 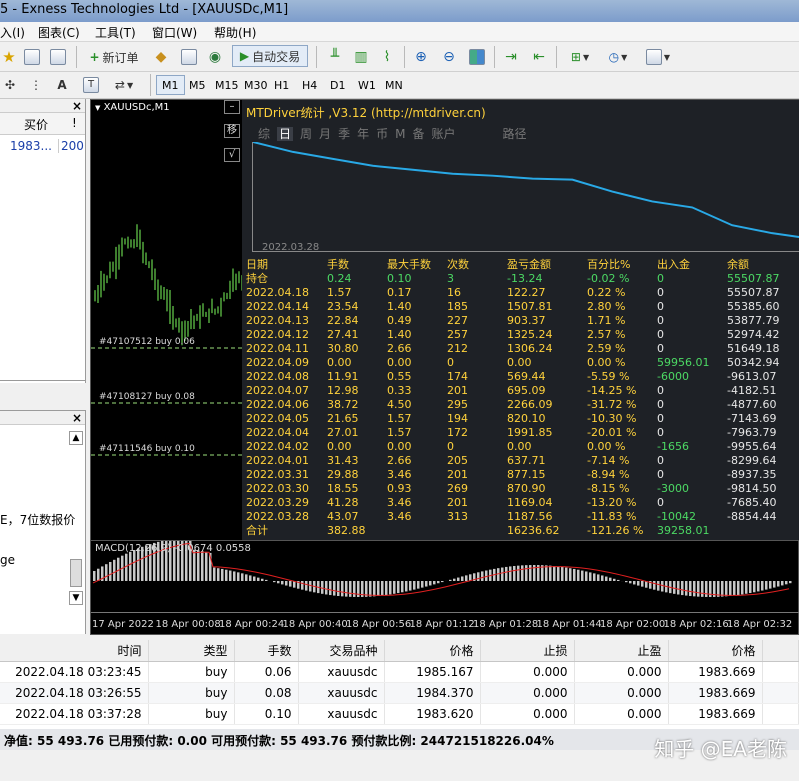 What do you see at coordinates (232, 131) in the screenshot?
I see `move-button: 移` at bounding box center [232, 131].